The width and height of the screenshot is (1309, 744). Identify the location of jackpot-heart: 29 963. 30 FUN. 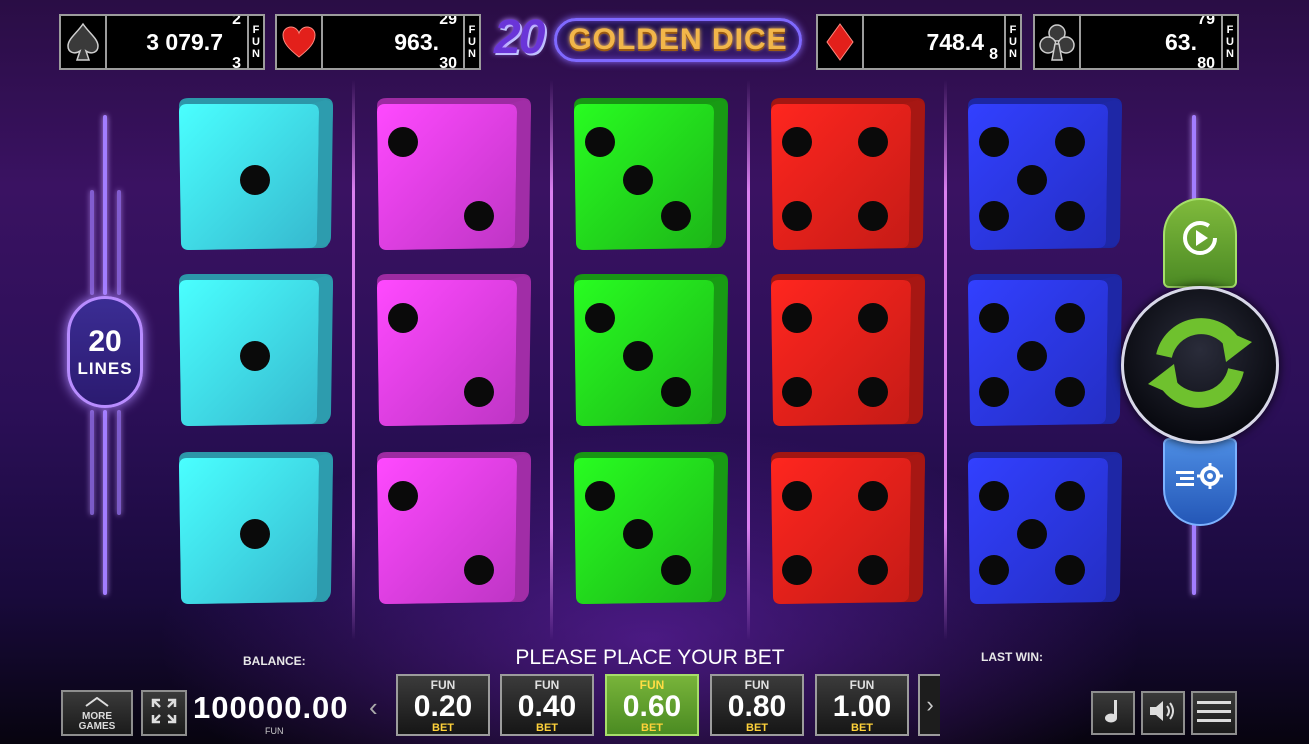
(378, 42).